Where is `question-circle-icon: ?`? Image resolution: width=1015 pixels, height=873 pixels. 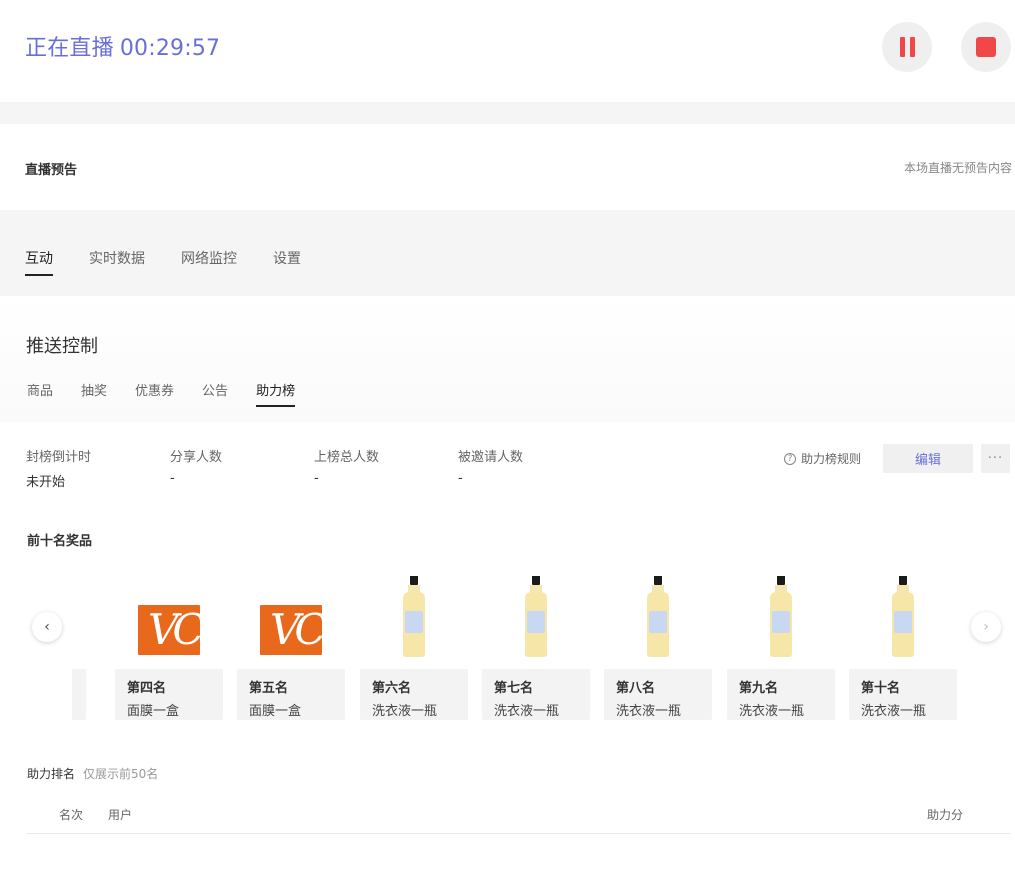 question-circle-icon: ? is located at coordinates (790, 458).